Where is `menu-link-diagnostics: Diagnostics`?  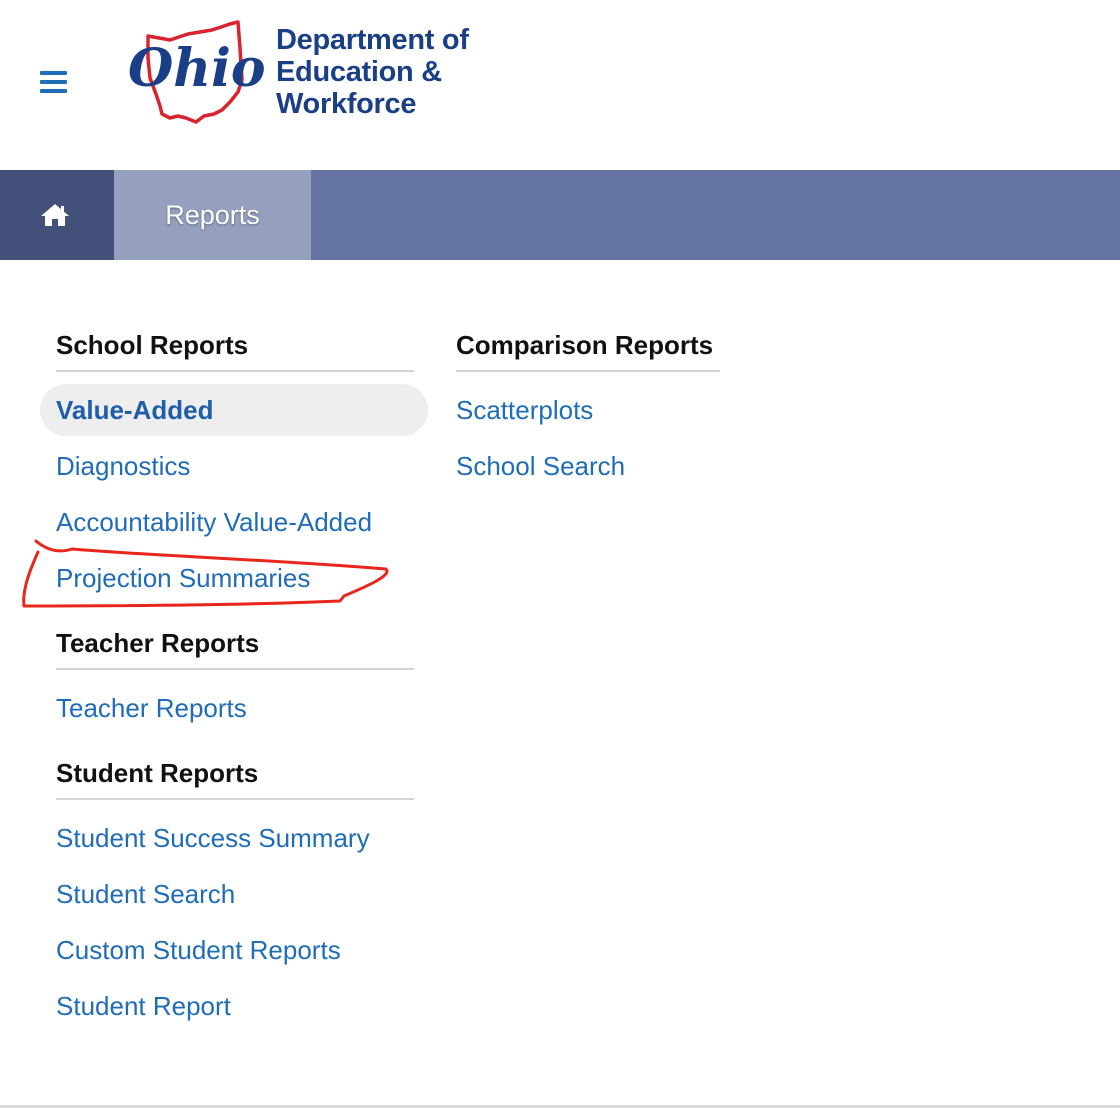 menu-link-diagnostics: Diagnostics is located at coordinates (235, 466).